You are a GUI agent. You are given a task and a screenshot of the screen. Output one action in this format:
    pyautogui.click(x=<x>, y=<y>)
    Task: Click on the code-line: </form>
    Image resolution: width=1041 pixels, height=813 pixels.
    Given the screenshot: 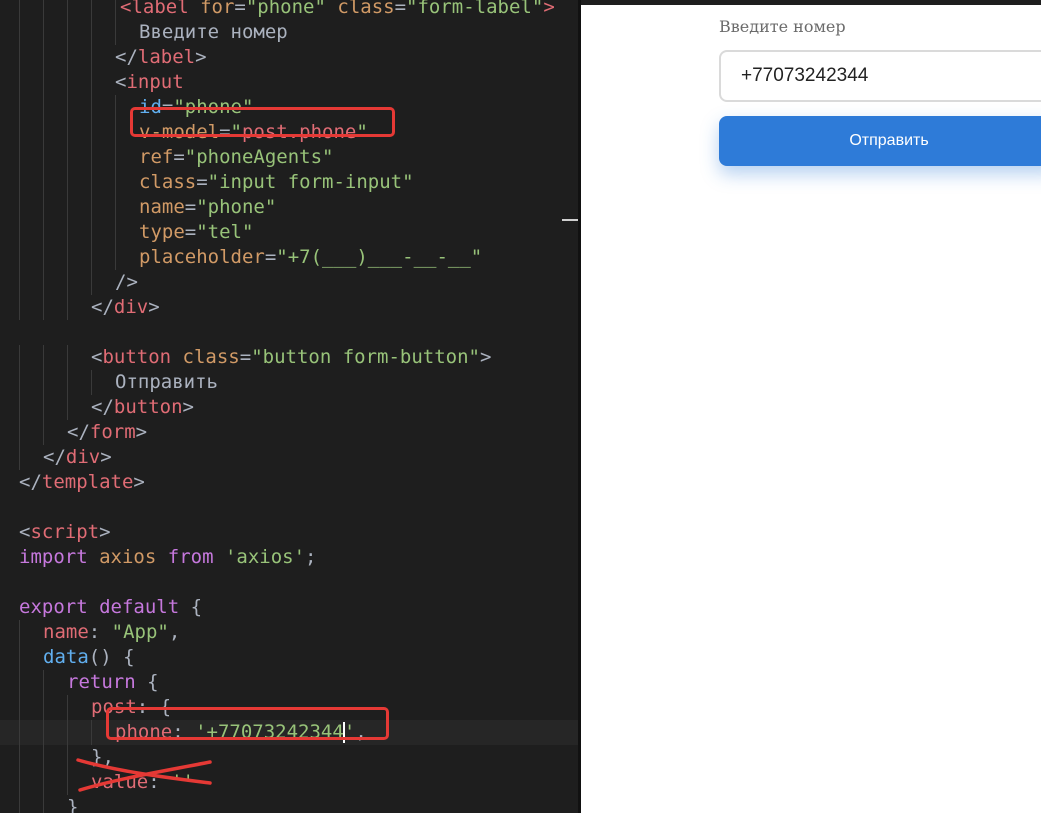 What is the action you would take?
    pyautogui.click(x=289, y=432)
    